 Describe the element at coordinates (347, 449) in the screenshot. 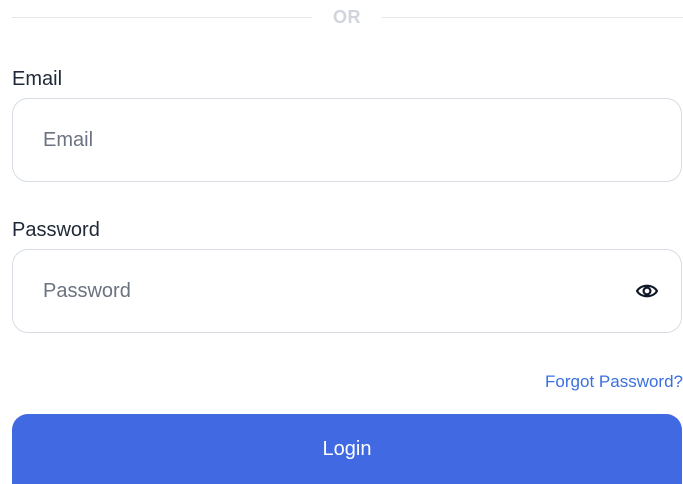

I see `login-button: Login` at that location.